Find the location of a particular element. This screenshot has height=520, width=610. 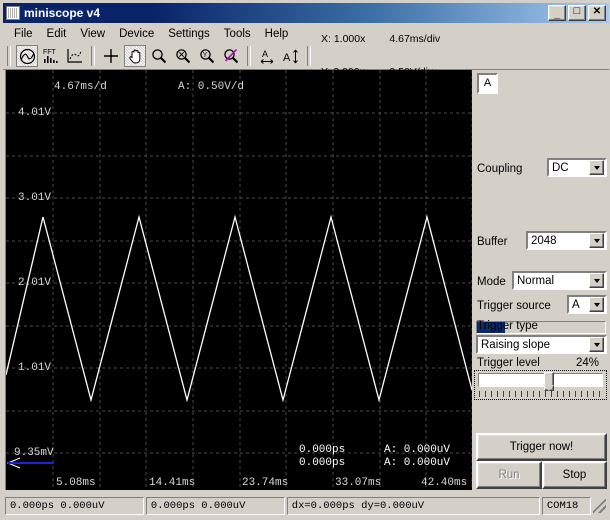

toolbar: FFT Y A A X: 1.000x 4.67ms/div is located at coordinates (306, 56).